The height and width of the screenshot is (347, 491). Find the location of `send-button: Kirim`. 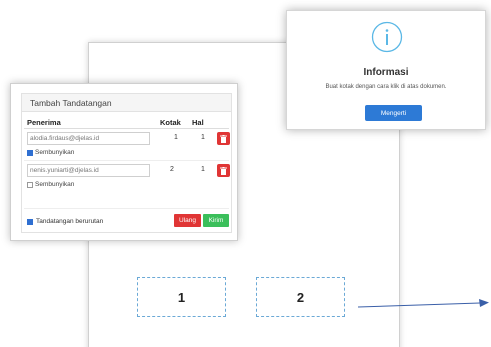

send-button: Kirim is located at coordinates (216, 220).